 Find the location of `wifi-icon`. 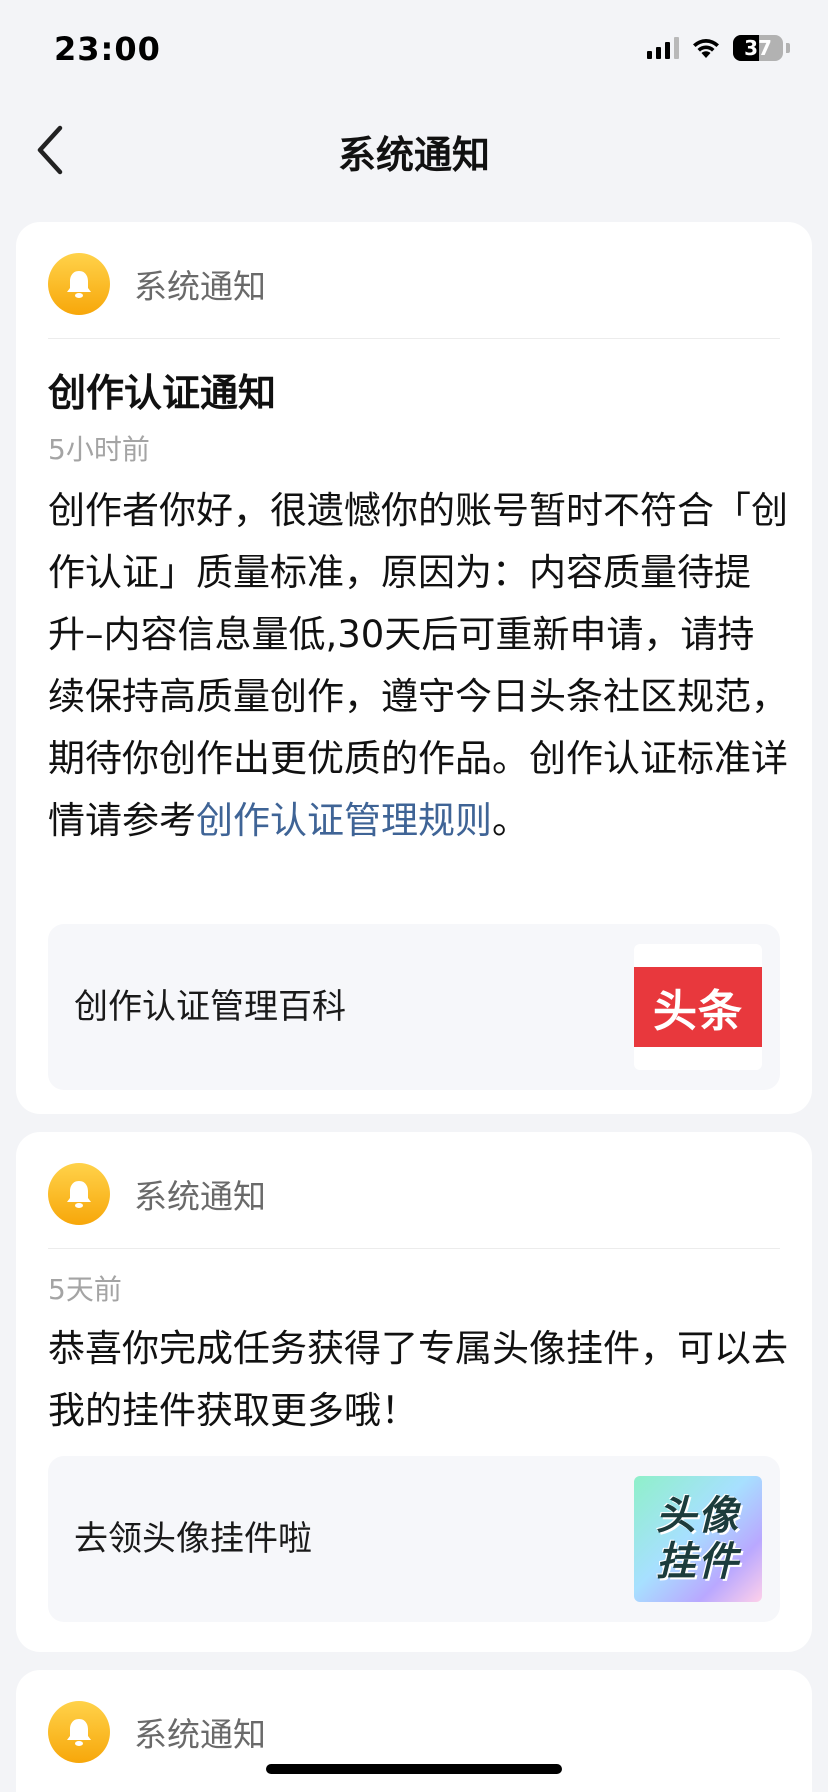

wifi-icon is located at coordinates (706, 48).